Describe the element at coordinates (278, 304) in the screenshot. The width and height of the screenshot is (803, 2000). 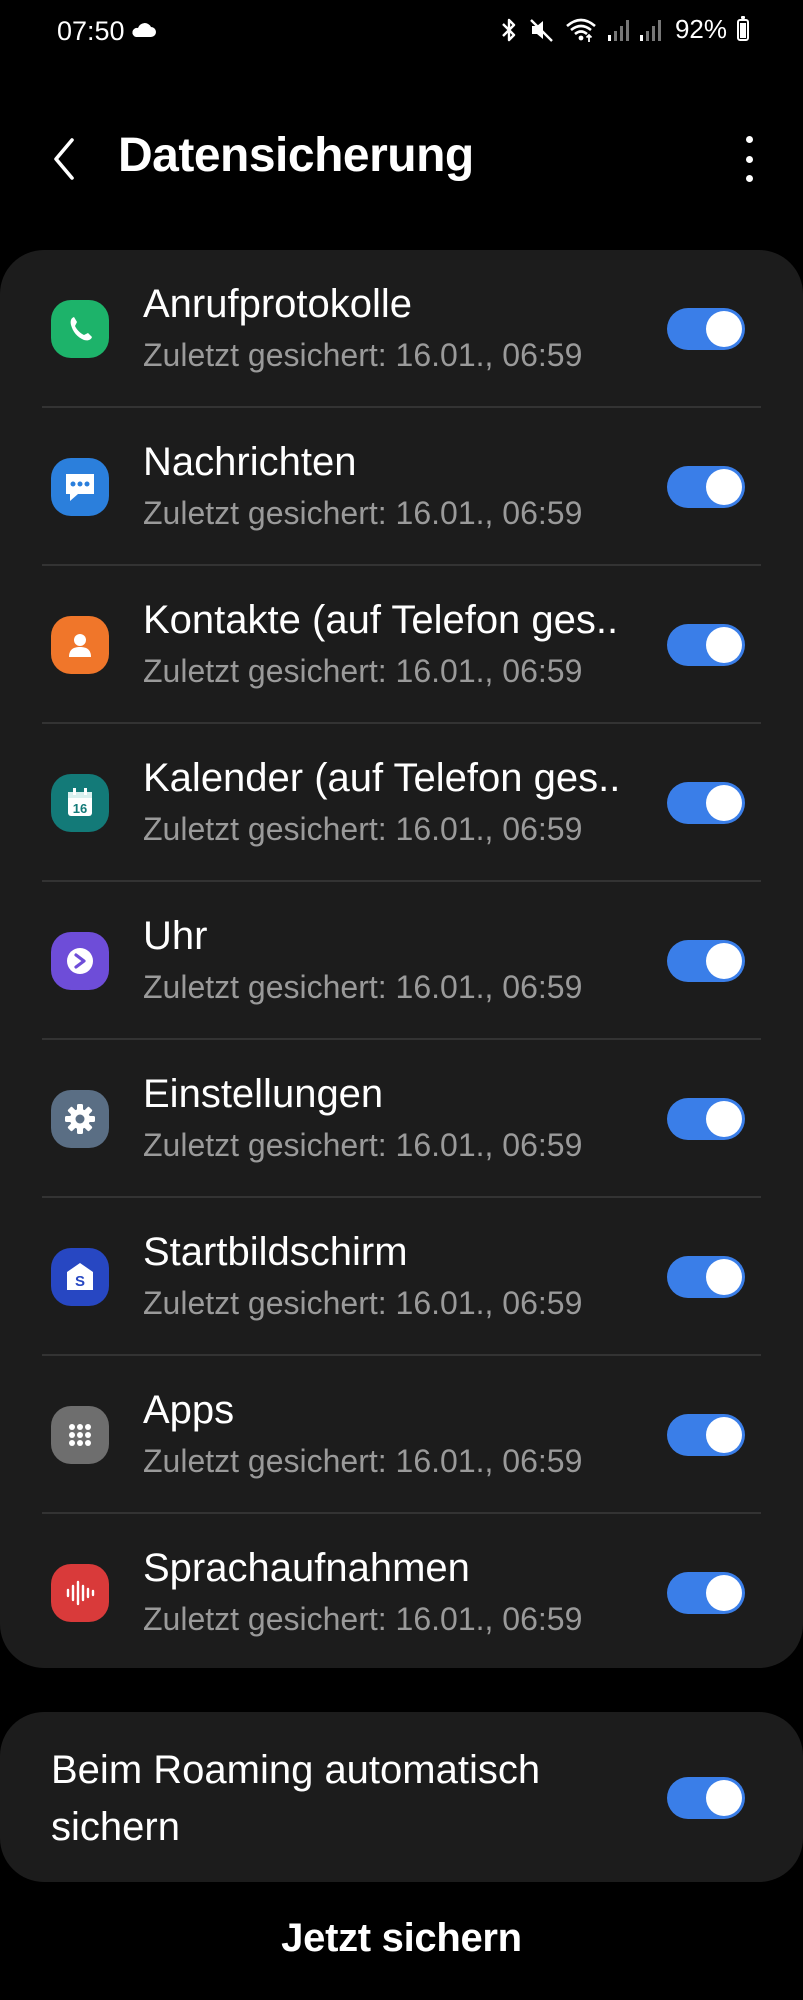
I see `item-label: Anrufprotokolle` at that location.